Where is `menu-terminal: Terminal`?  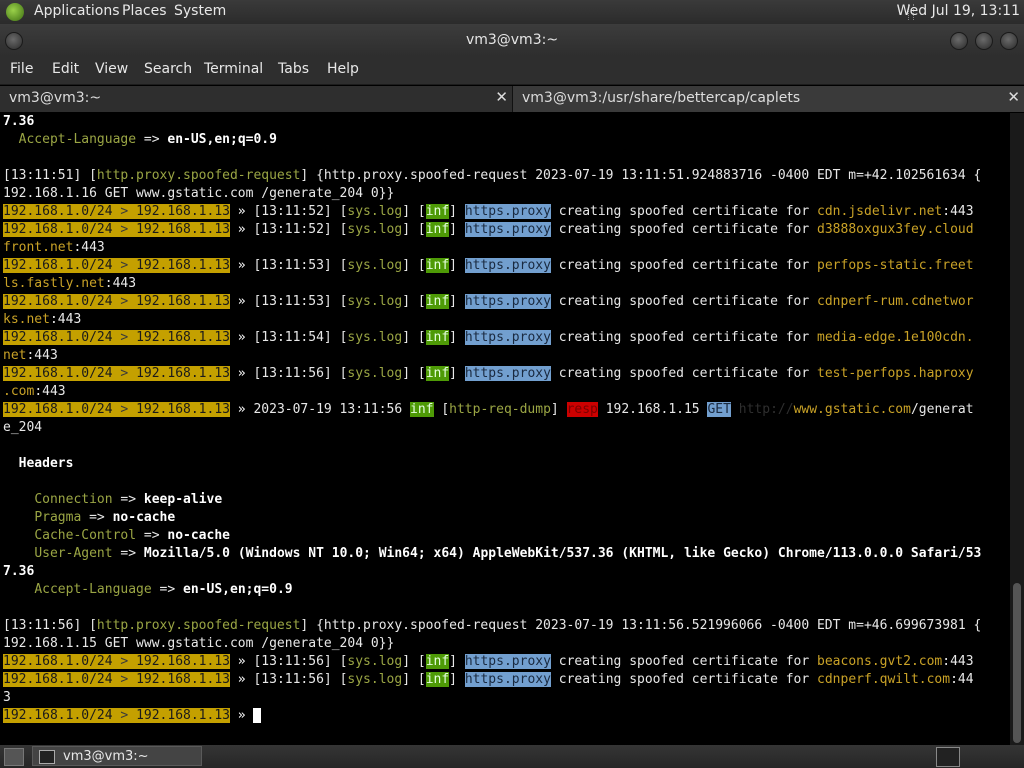 menu-terminal: Terminal is located at coordinates (233, 69).